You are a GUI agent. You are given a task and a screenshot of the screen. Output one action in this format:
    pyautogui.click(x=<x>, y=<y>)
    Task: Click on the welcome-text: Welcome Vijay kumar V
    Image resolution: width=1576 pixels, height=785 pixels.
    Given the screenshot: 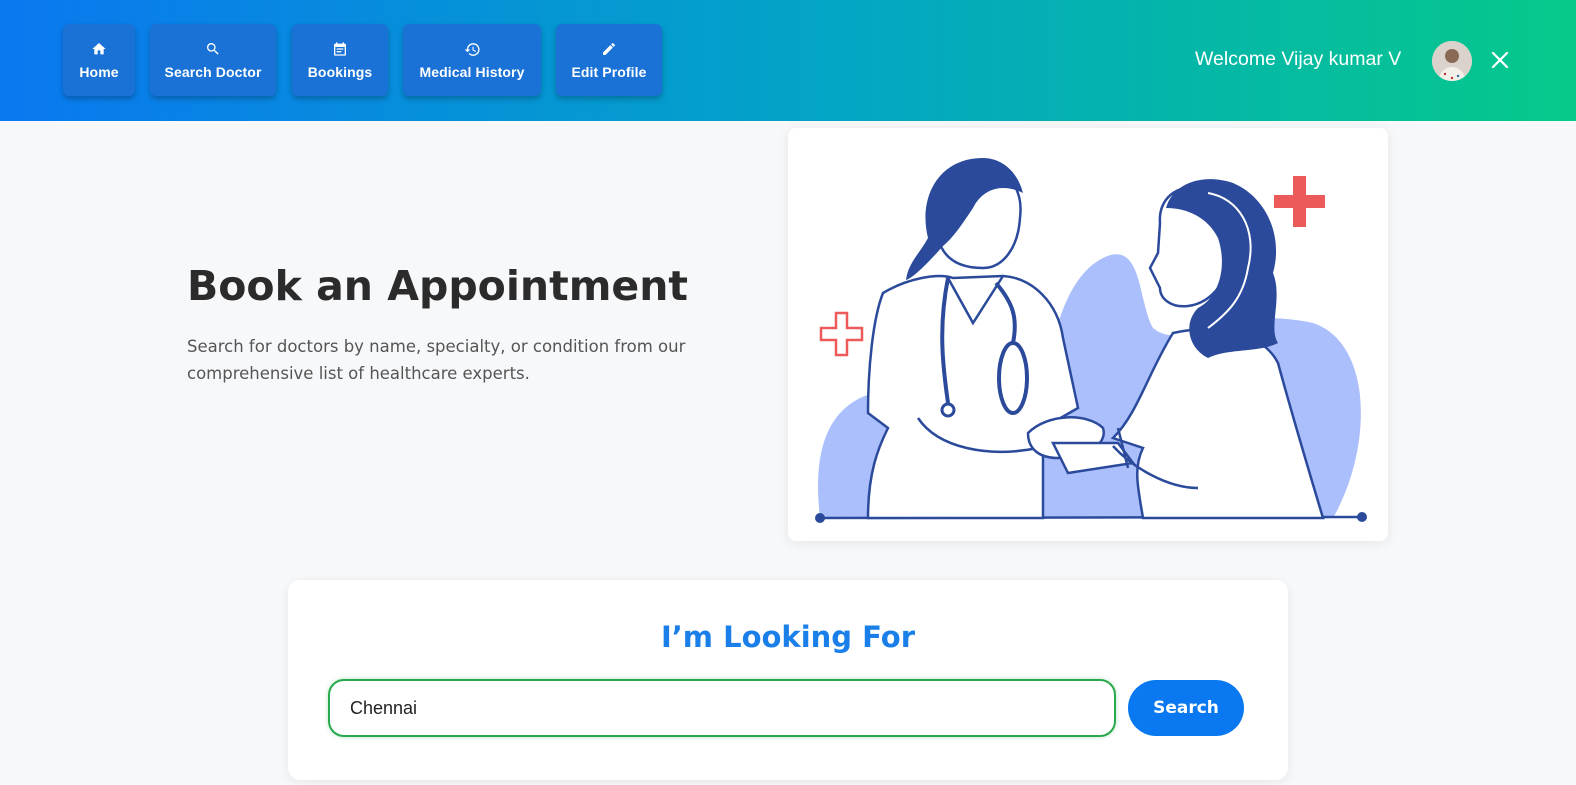 What is the action you would take?
    pyautogui.click(x=1298, y=59)
    